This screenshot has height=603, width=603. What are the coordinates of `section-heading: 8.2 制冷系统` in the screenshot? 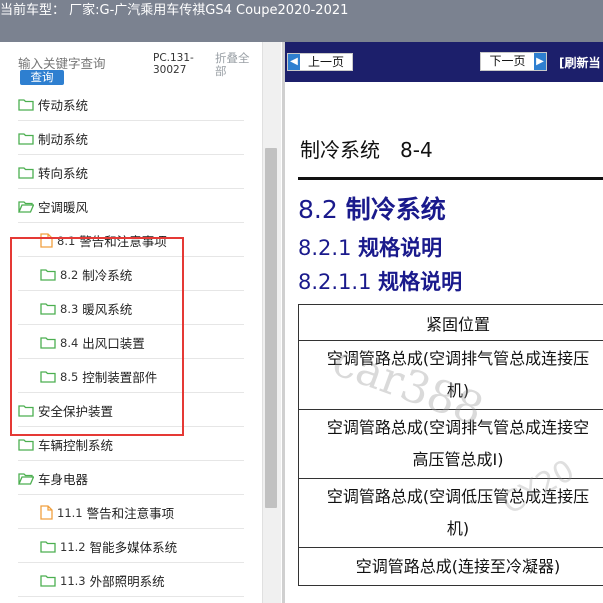 It's located at (372, 208).